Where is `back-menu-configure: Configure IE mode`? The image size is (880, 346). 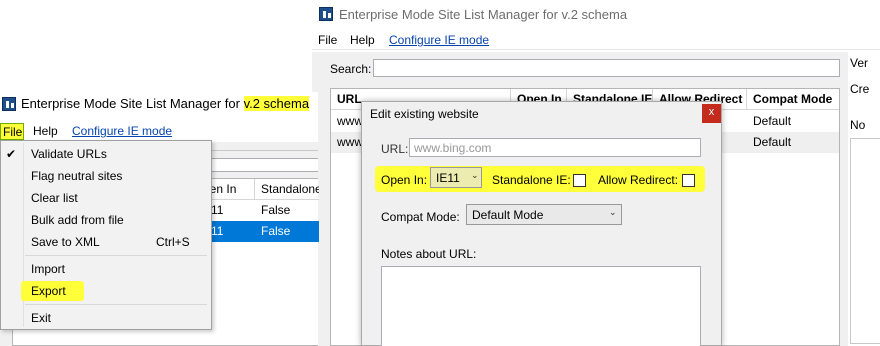
back-menu-configure: Configure IE mode is located at coordinates (439, 40).